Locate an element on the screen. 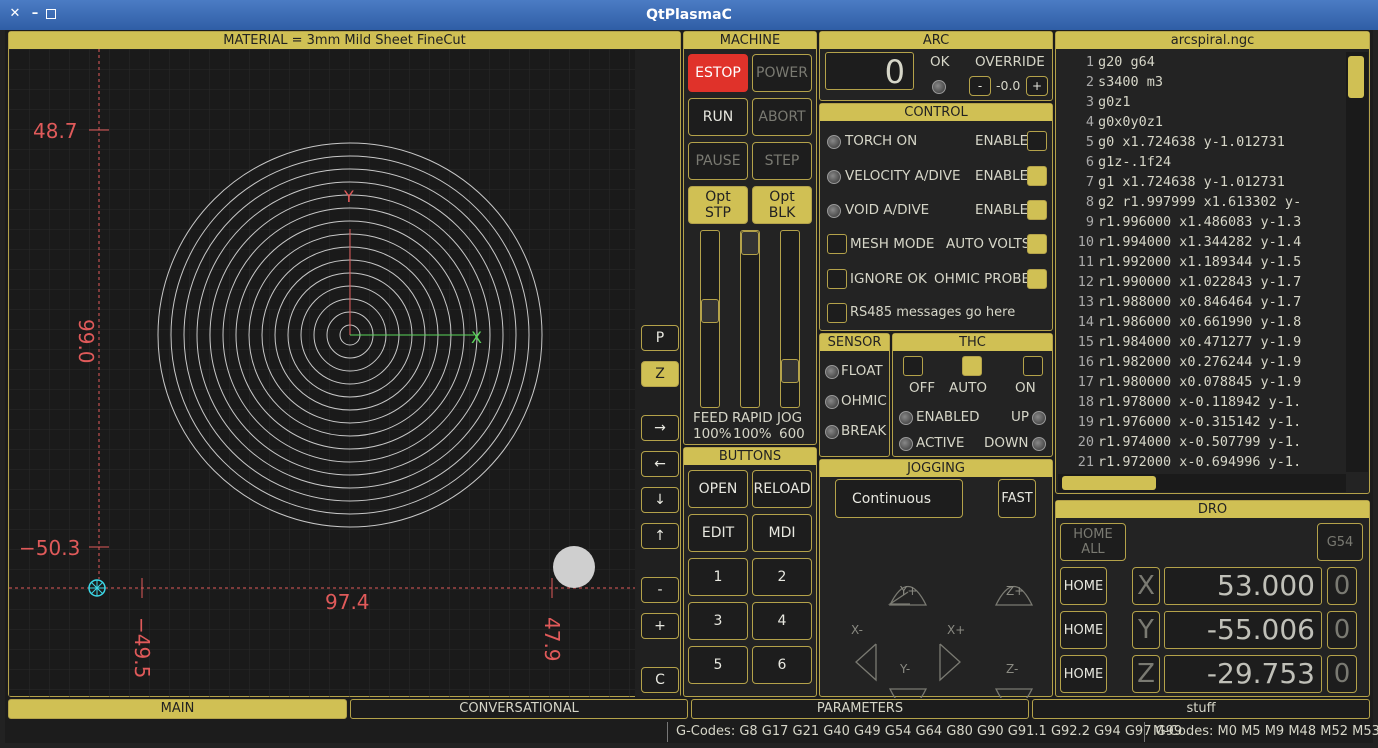  hscroll-handle is located at coordinates (1109, 483).